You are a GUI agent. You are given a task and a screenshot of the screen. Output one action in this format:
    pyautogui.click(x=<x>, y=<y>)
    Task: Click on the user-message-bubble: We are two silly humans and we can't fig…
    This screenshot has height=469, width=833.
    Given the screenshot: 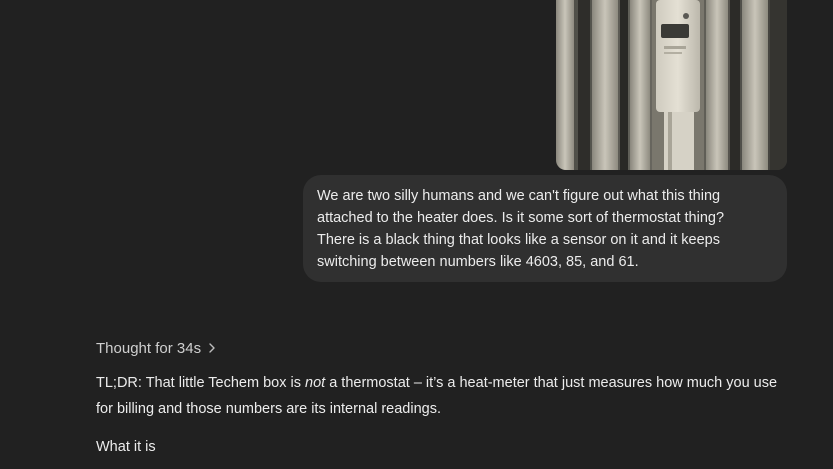 What is the action you would take?
    pyautogui.click(x=545, y=228)
    